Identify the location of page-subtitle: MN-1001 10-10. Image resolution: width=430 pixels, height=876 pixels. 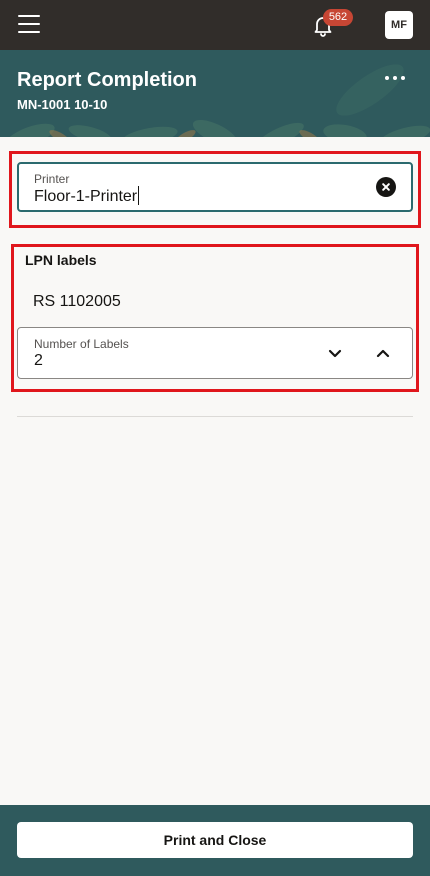
(62, 104).